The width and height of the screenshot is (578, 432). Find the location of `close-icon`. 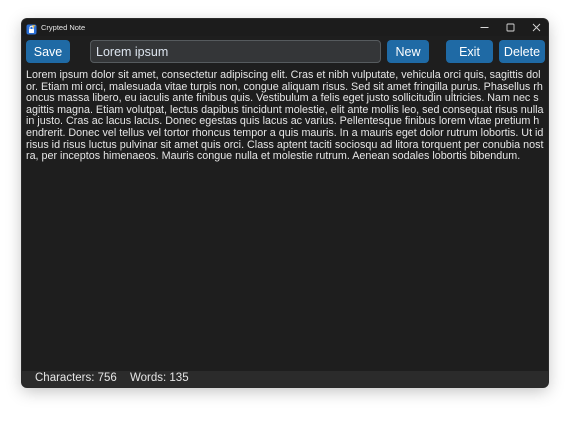

close-icon is located at coordinates (536, 28).